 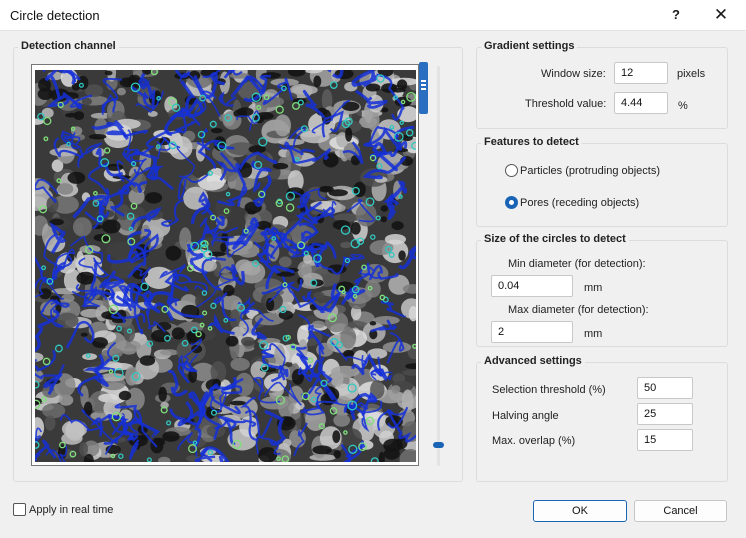 I want to click on min-diameter-label: Min diameter (for detection):, so click(x=577, y=264).